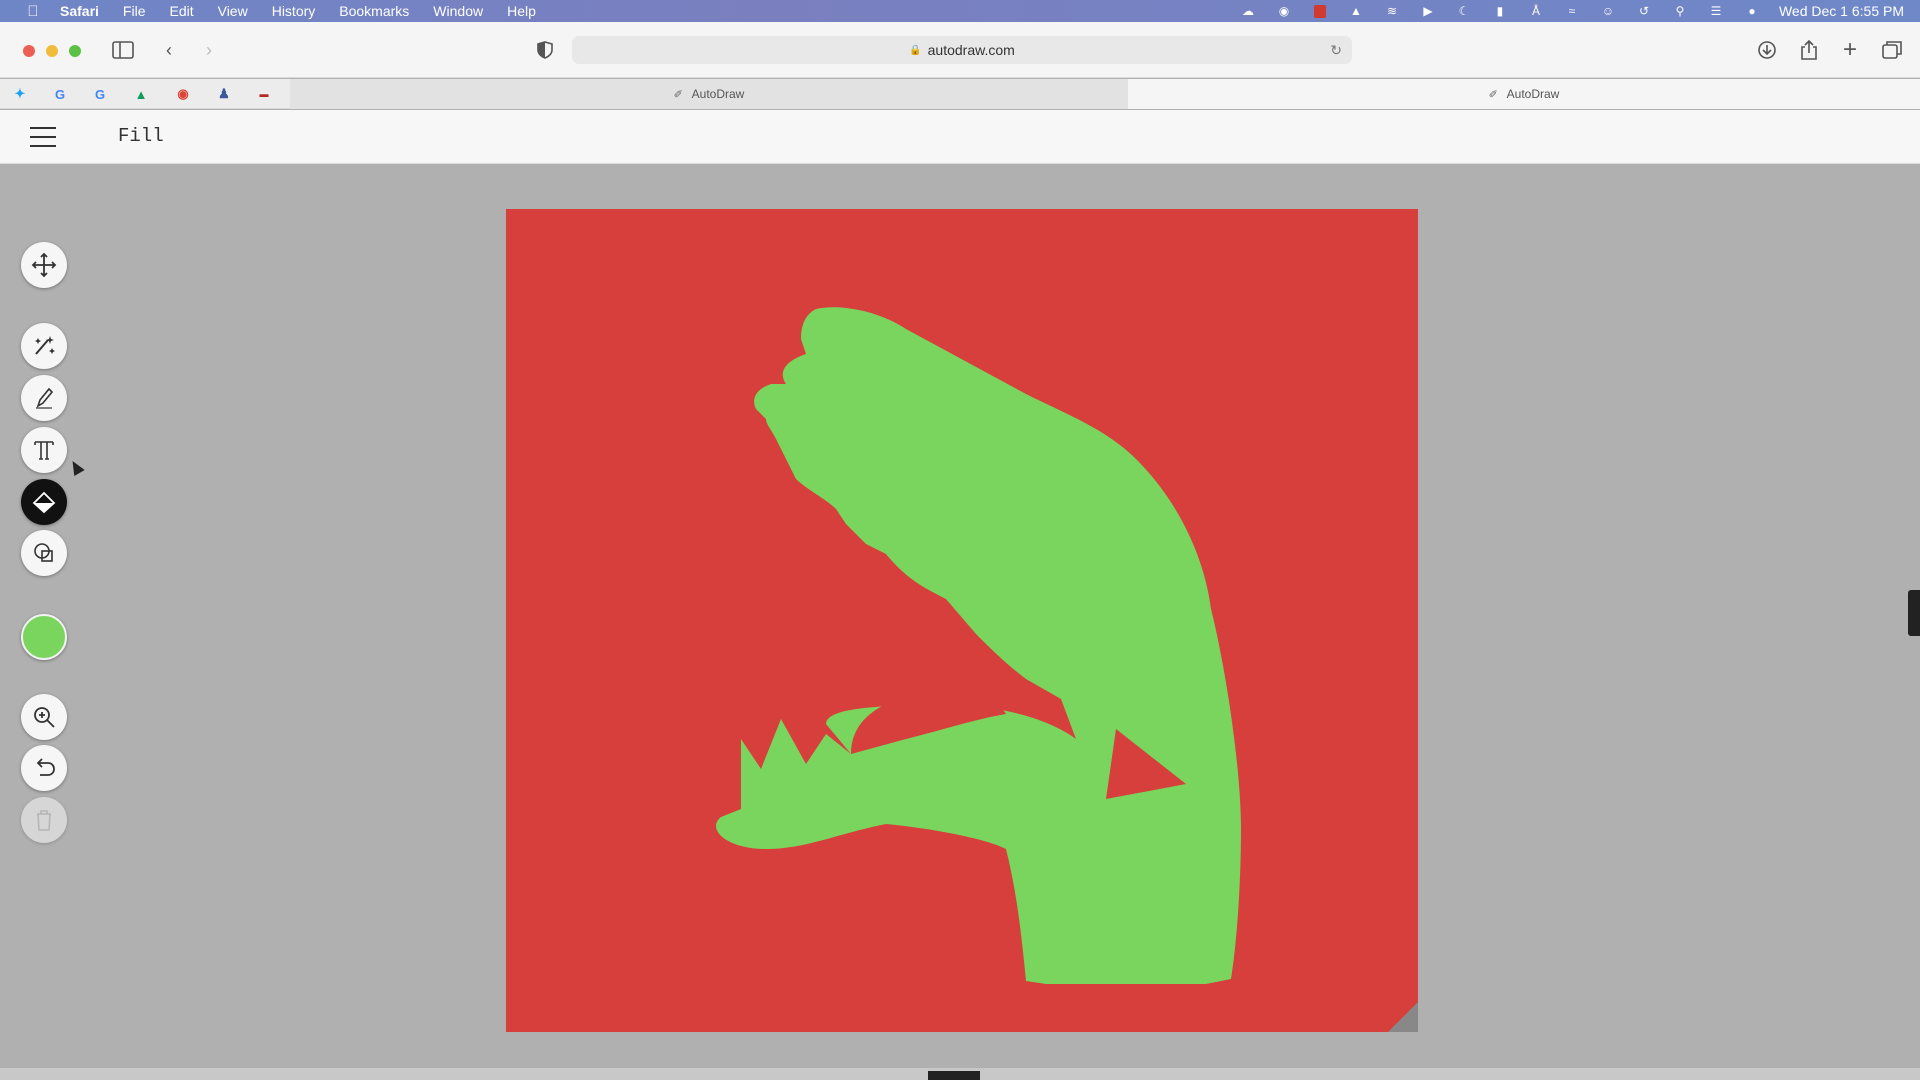 This screenshot has height=1080, width=1920. I want to click on privacy-shield-icon, so click(545, 50).